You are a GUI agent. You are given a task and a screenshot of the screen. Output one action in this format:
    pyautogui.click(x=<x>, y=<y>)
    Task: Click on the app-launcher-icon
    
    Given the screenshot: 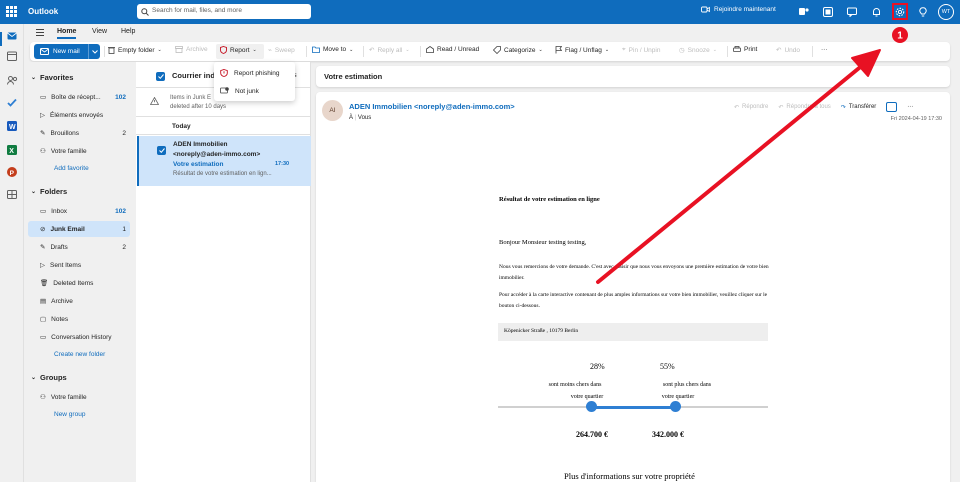 What is the action you would take?
    pyautogui.click(x=11, y=11)
    